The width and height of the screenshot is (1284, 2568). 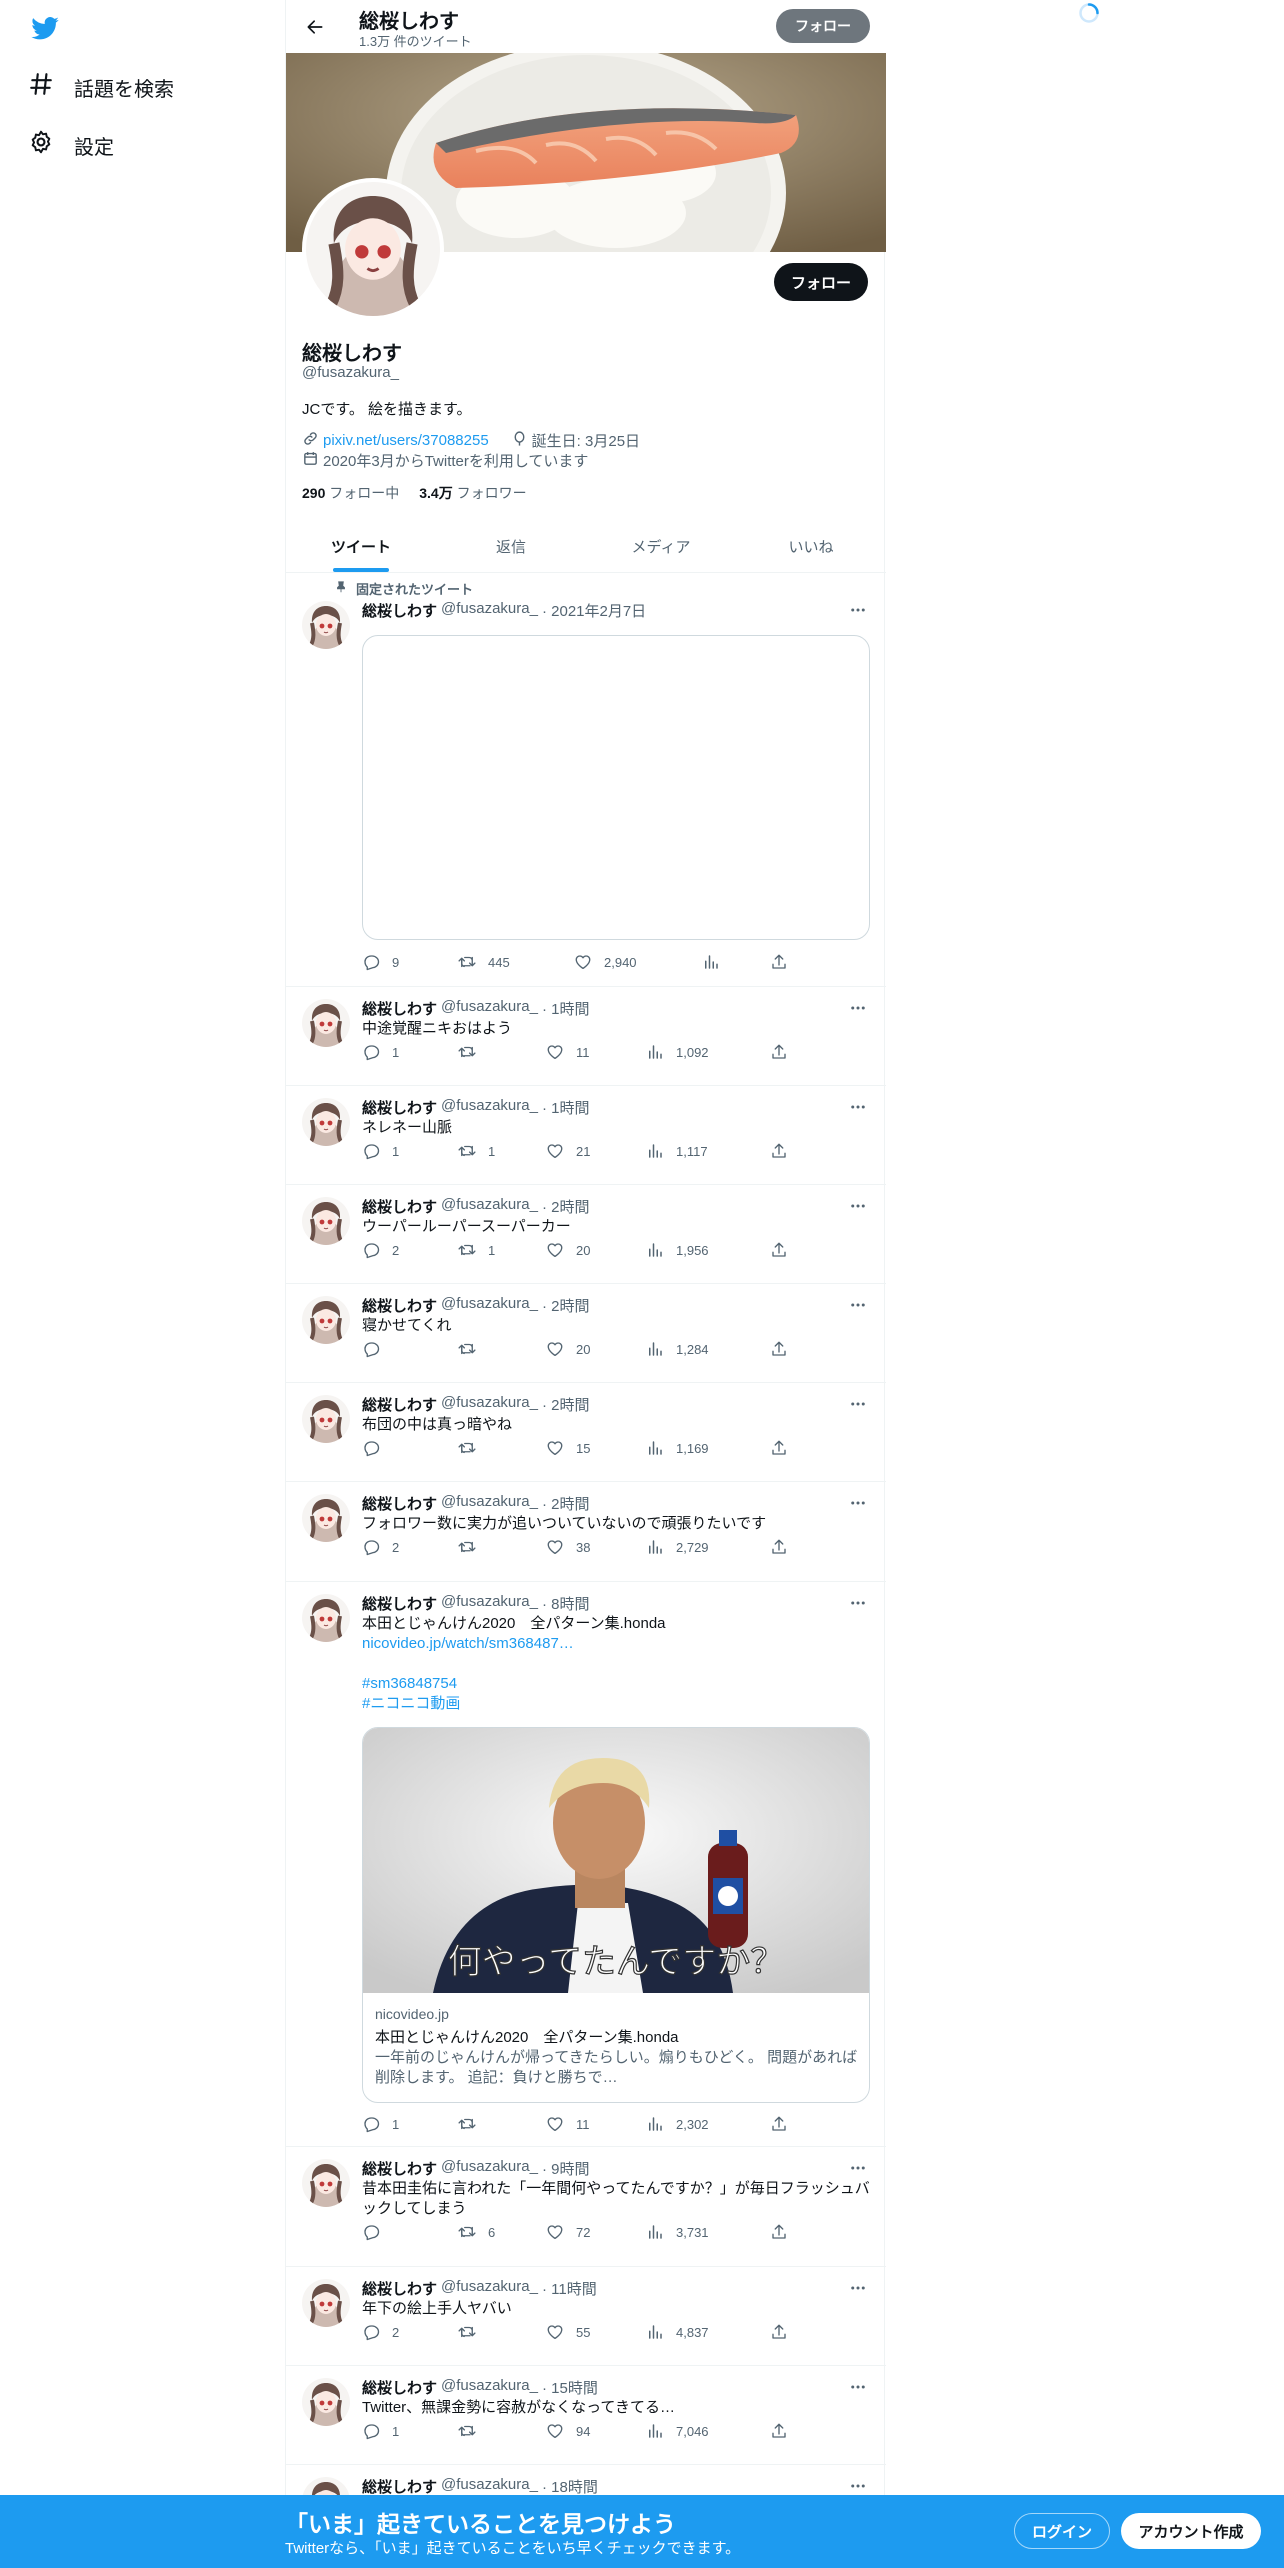 What do you see at coordinates (677, 1052) in the screenshot?
I see `views-button: 1,092` at bounding box center [677, 1052].